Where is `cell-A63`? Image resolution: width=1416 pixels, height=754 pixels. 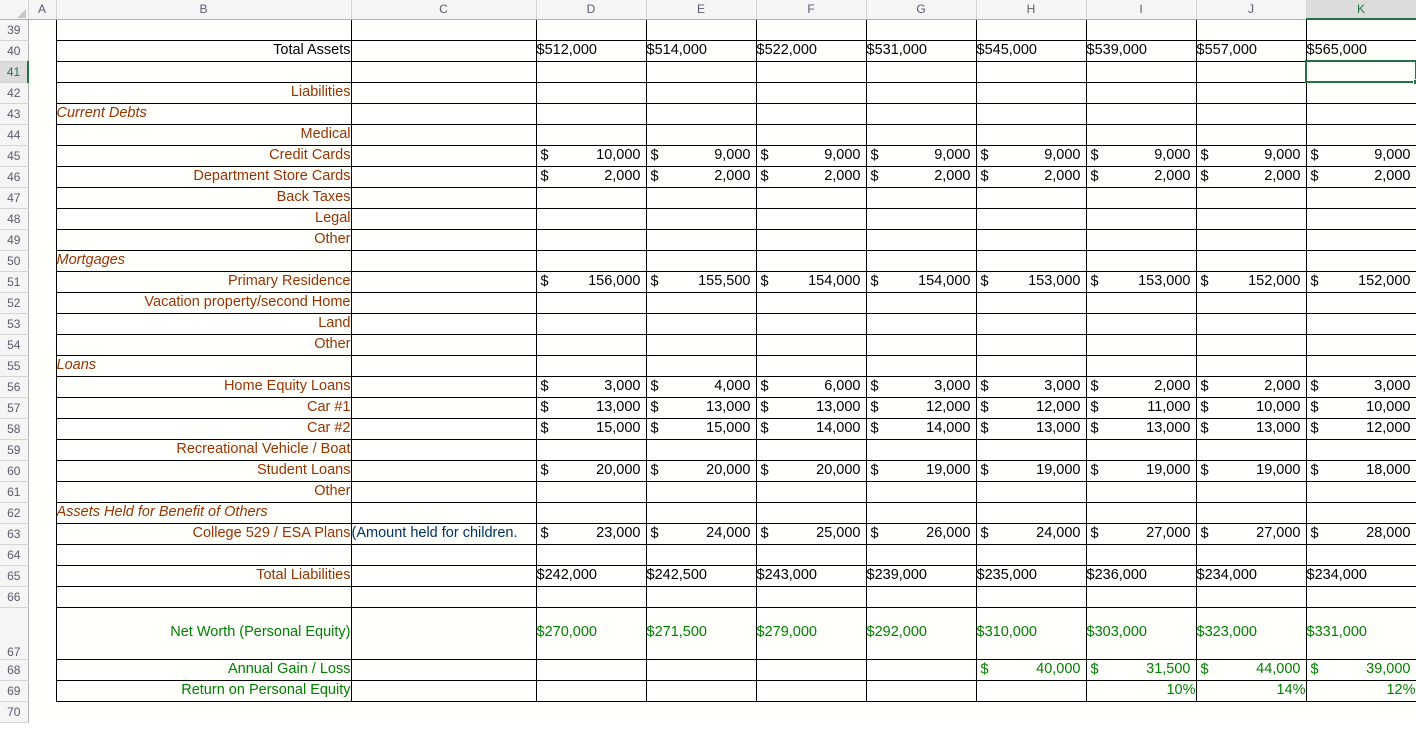
cell-A63 is located at coordinates (42, 533).